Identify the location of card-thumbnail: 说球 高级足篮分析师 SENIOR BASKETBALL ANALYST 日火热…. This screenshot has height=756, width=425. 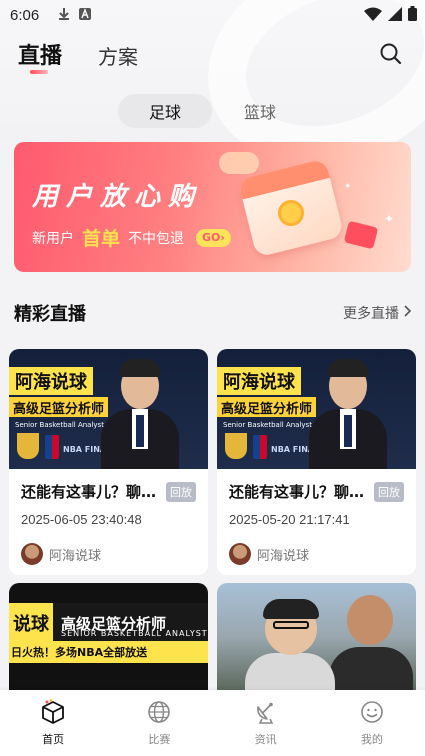
(108, 643).